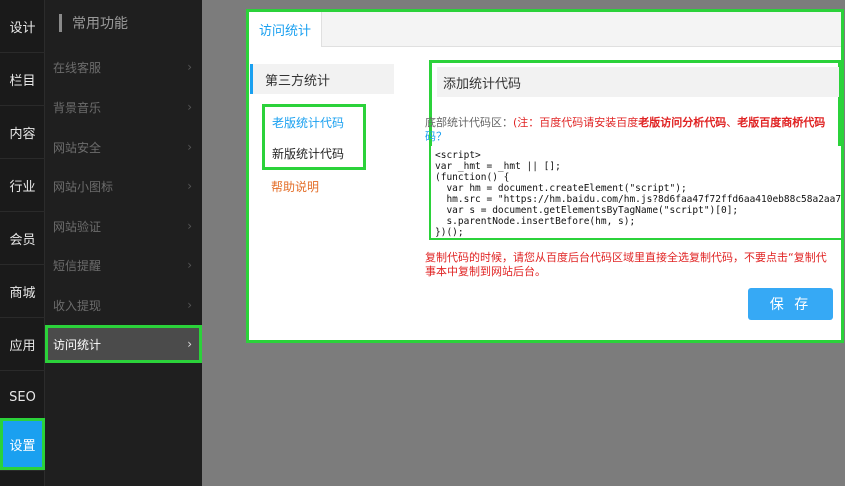 The width and height of the screenshot is (845, 486). I want to click on rail-item-industry: 行业, so click(22, 185).